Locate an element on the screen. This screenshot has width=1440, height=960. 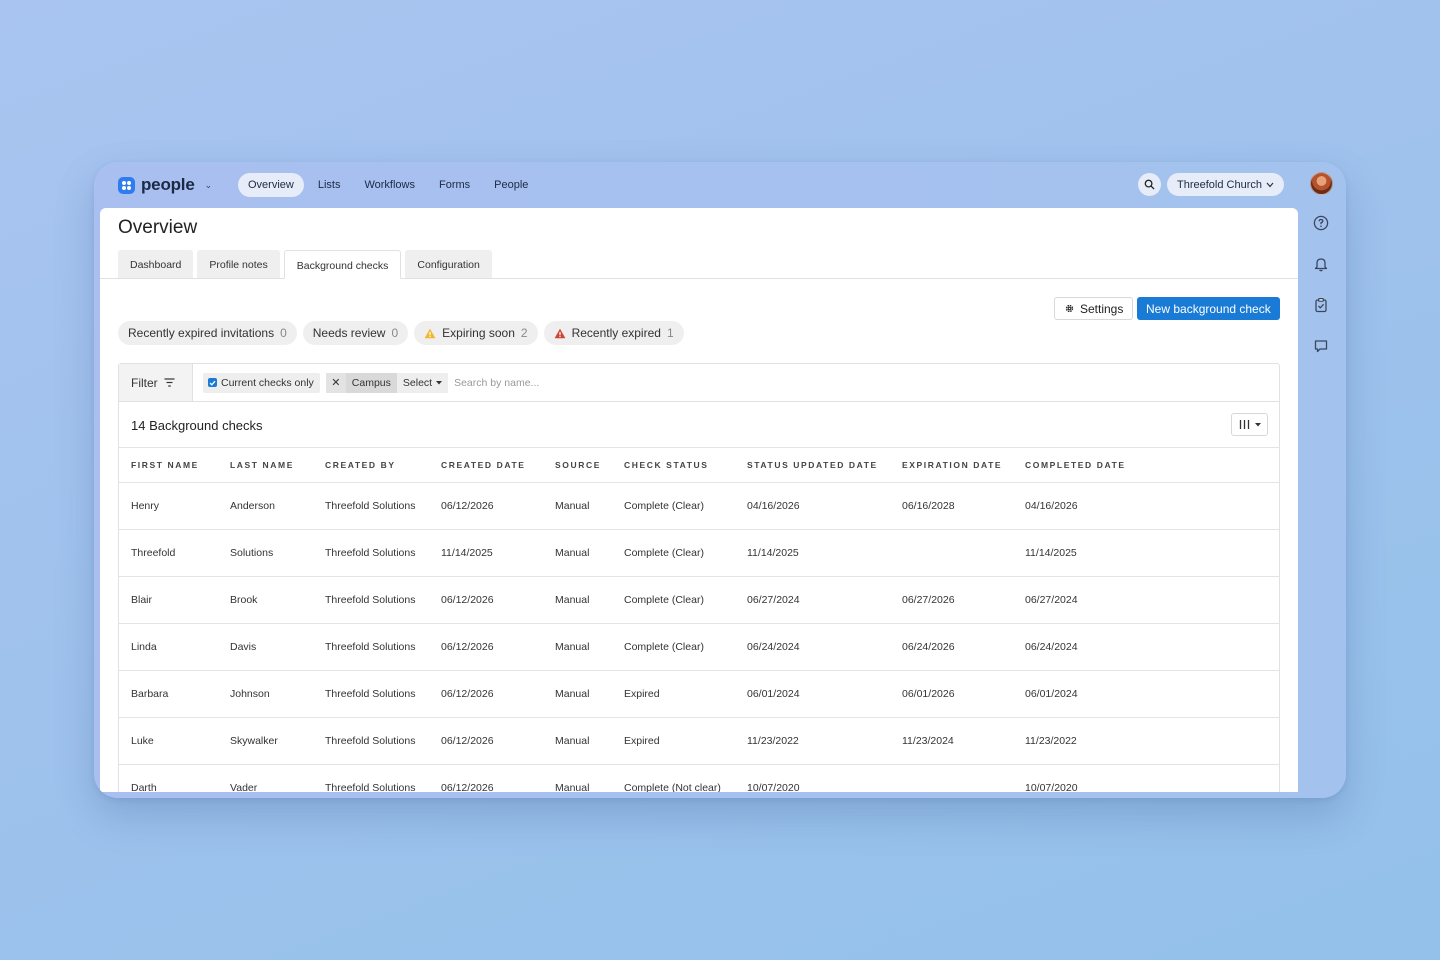
pill-label: Expiring soon is located at coordinates (478, 333).